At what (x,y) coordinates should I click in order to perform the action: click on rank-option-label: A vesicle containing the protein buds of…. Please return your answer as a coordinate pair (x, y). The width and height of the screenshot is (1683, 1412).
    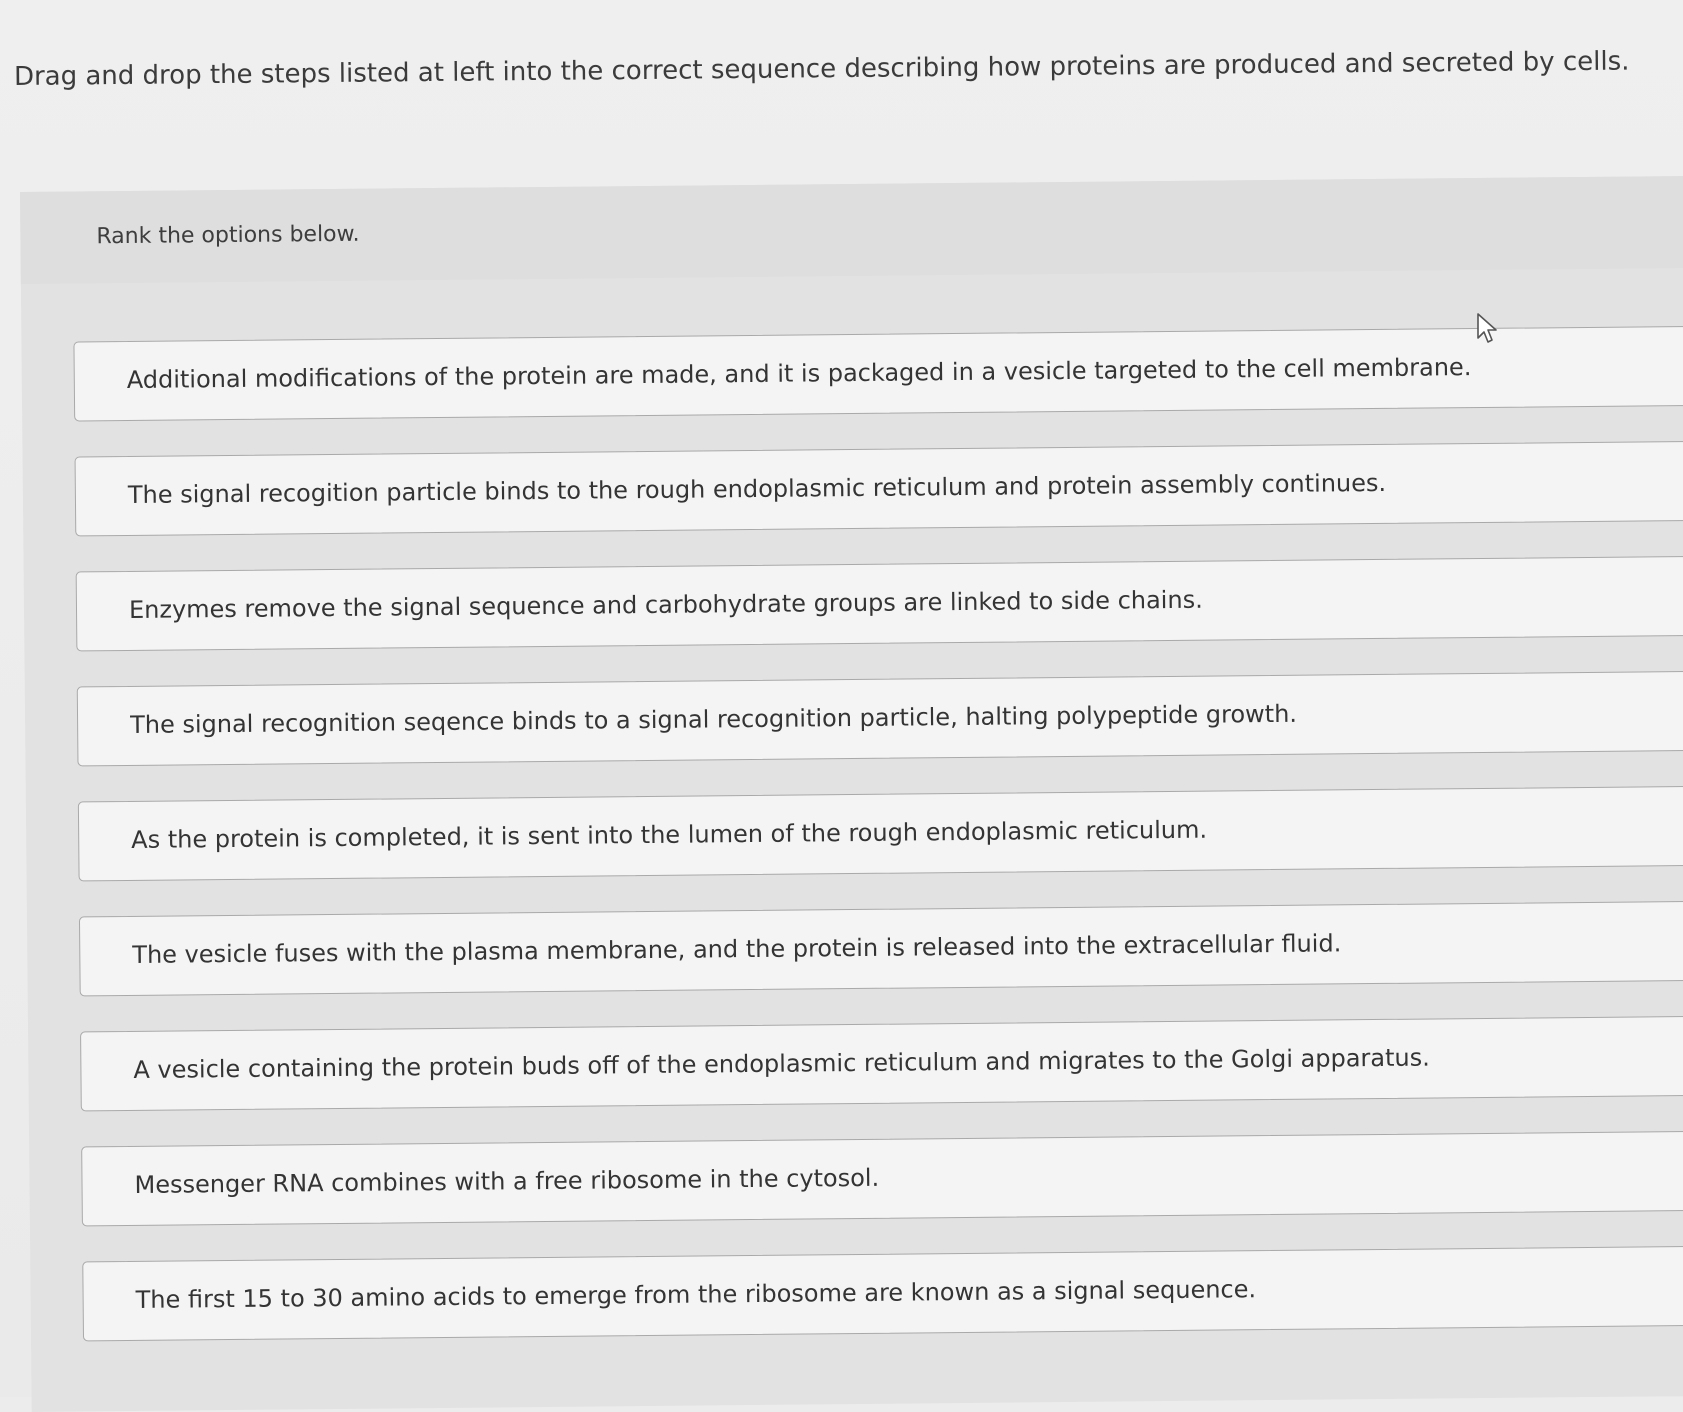
    Looking at the image, I should click on (781, 1063).